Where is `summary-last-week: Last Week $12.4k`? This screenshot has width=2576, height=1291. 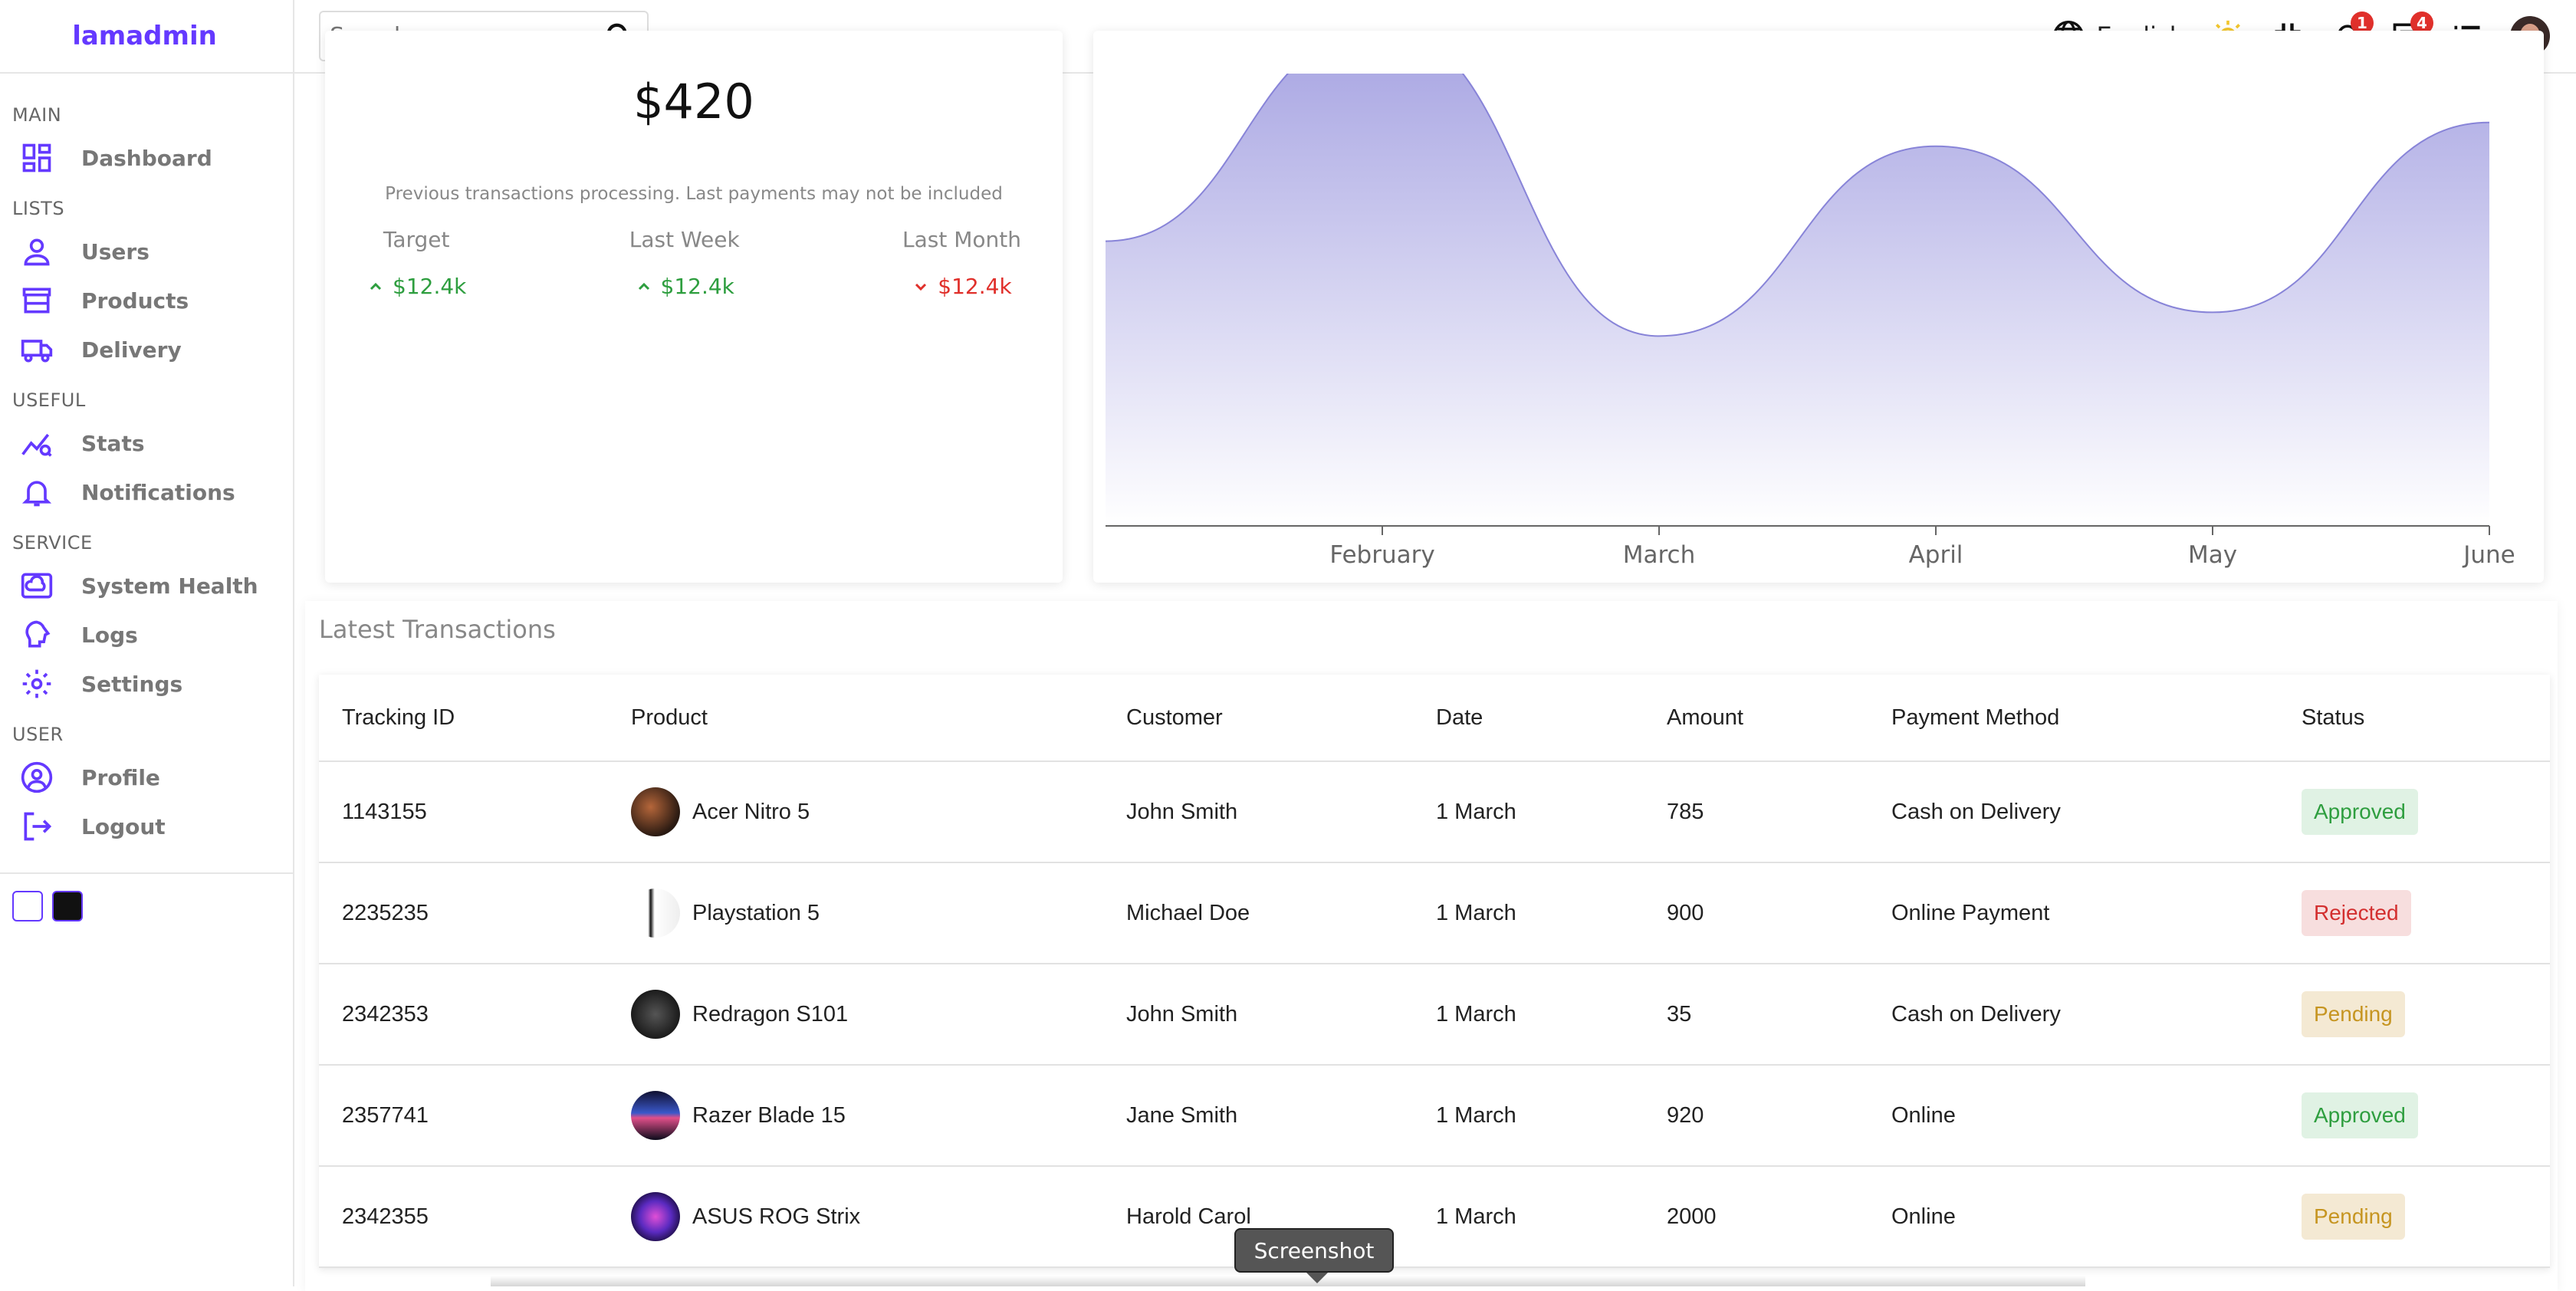
summary-last-week: Last Week $12.4k is located at coordinates (684, 263).